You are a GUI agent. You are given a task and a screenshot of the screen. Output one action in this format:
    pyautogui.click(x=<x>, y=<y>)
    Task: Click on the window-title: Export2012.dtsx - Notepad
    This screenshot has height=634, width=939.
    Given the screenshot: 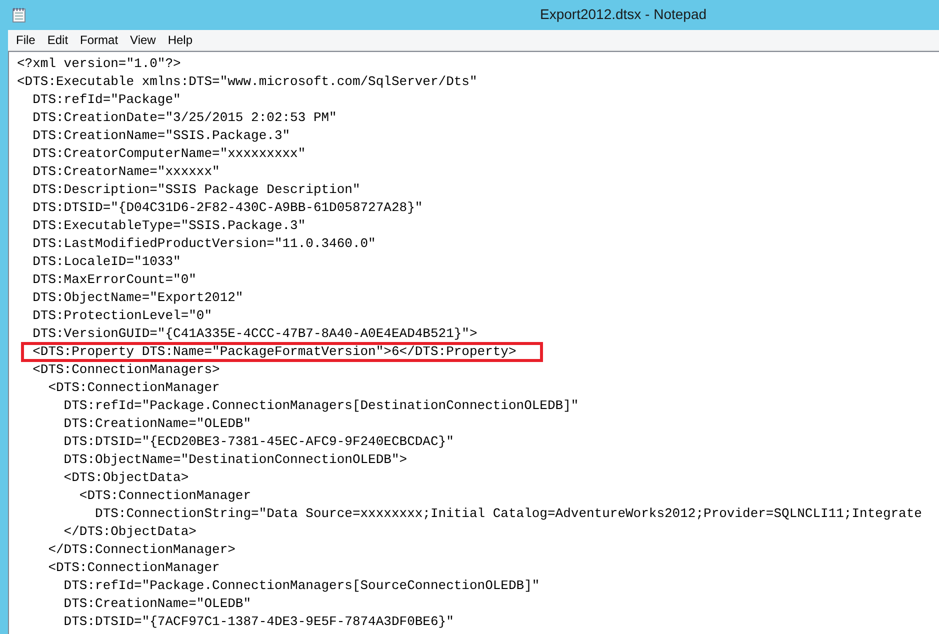 What is the action you would take?
    pyautogui.click(x=623, y=14)
    